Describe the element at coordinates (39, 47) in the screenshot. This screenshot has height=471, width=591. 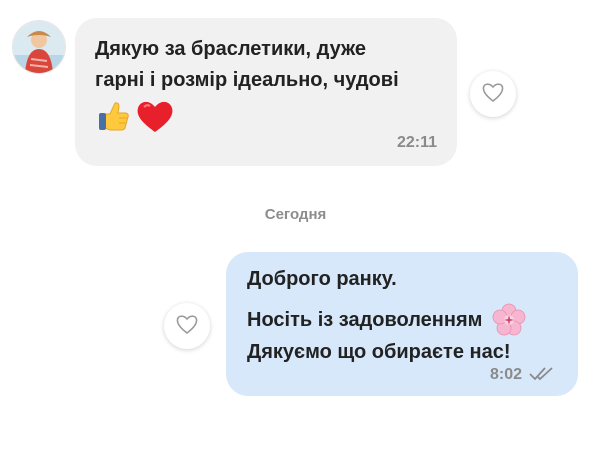
I see `avatar` at that location.